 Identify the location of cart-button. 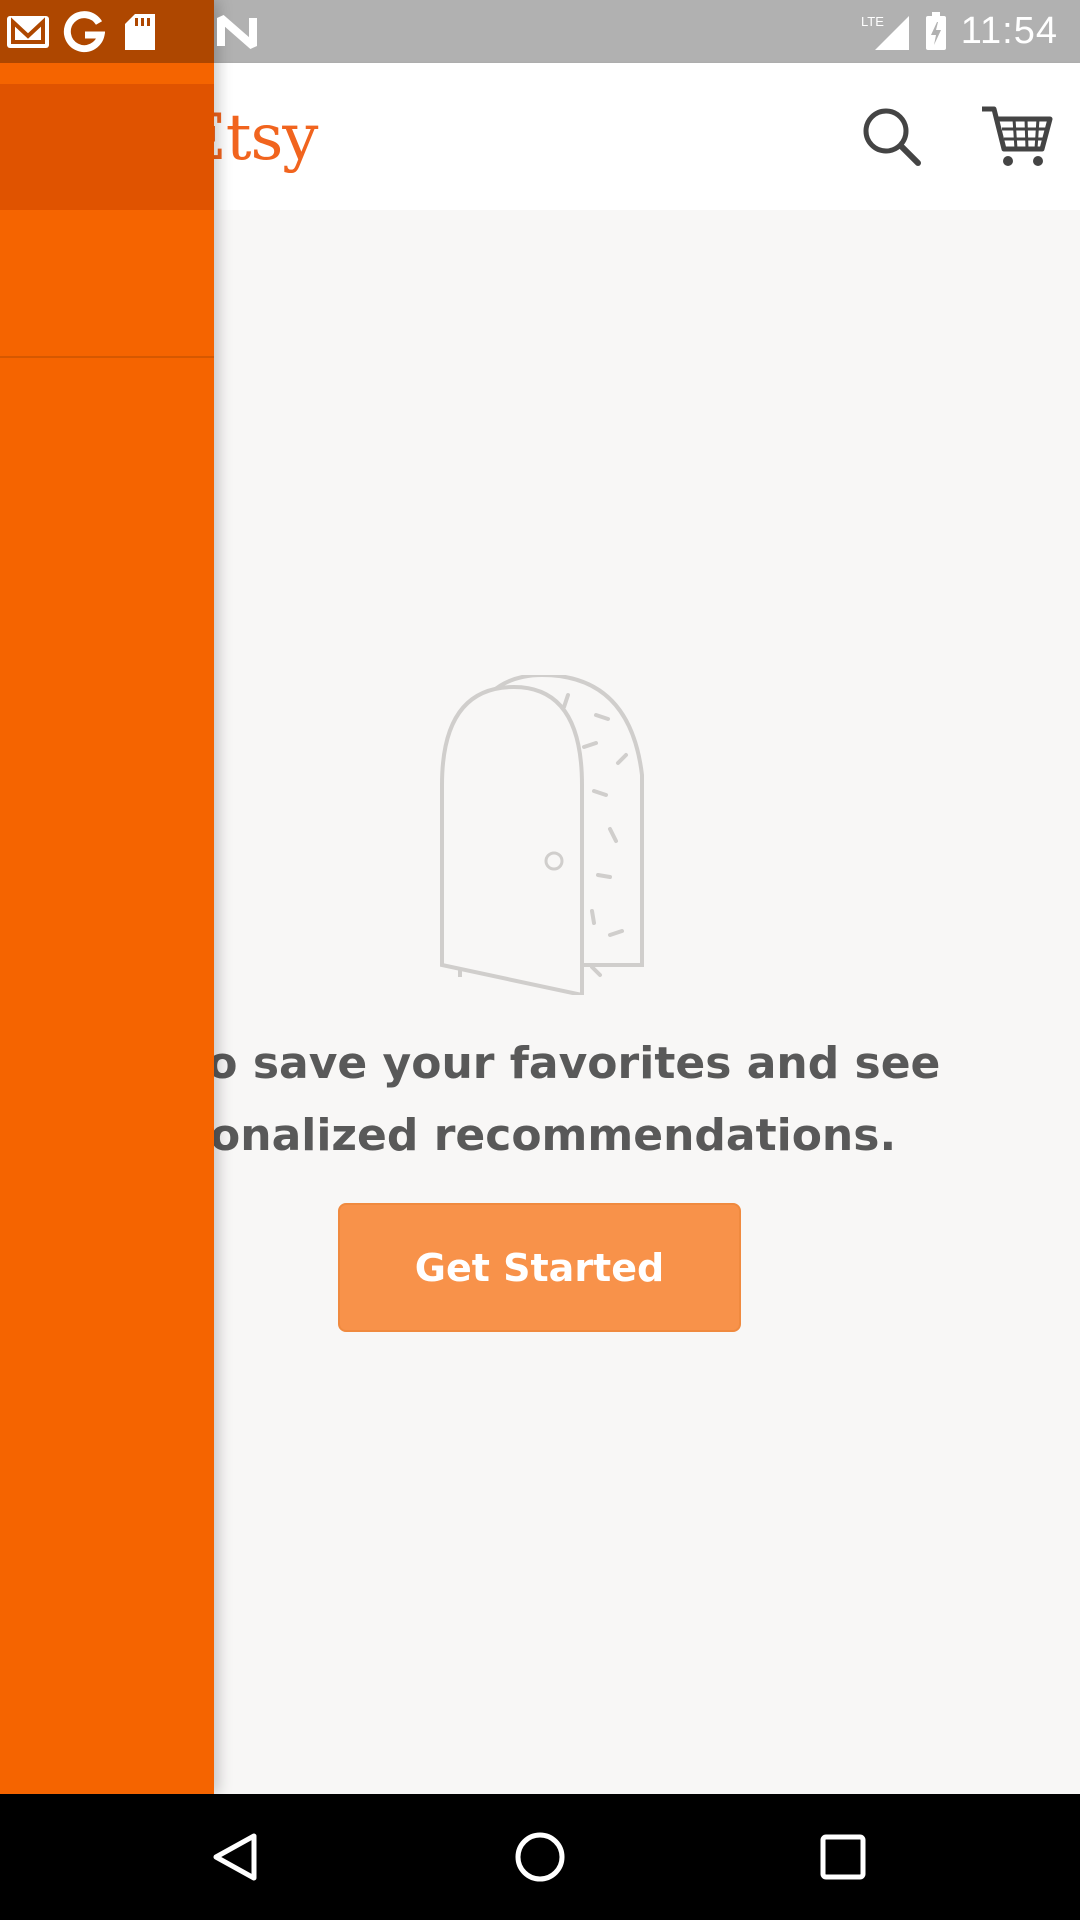
(1017, 137).